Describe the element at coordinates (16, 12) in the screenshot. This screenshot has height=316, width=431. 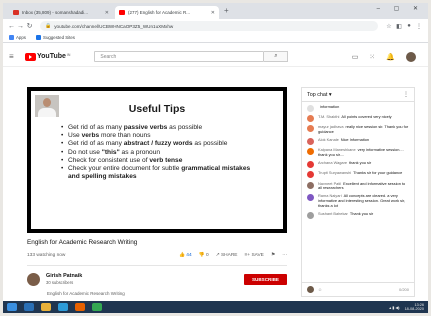
I see `gmail-icon` at that location.